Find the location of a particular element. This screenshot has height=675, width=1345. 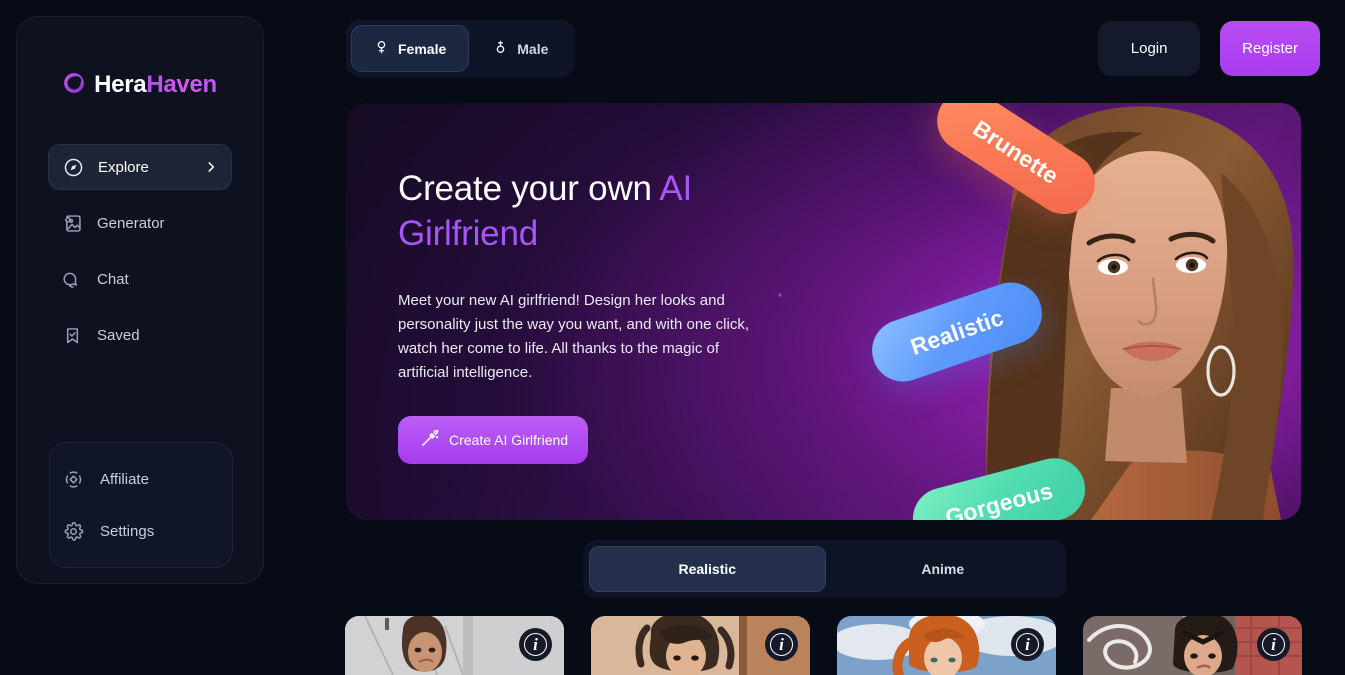

hero-title: Create your own AI Girlfriend is located at coordinates (598, 211).